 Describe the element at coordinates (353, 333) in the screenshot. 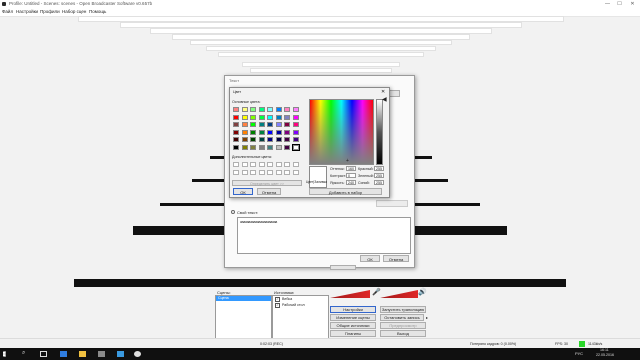

I see `plugins-button: Плагины` at that location.